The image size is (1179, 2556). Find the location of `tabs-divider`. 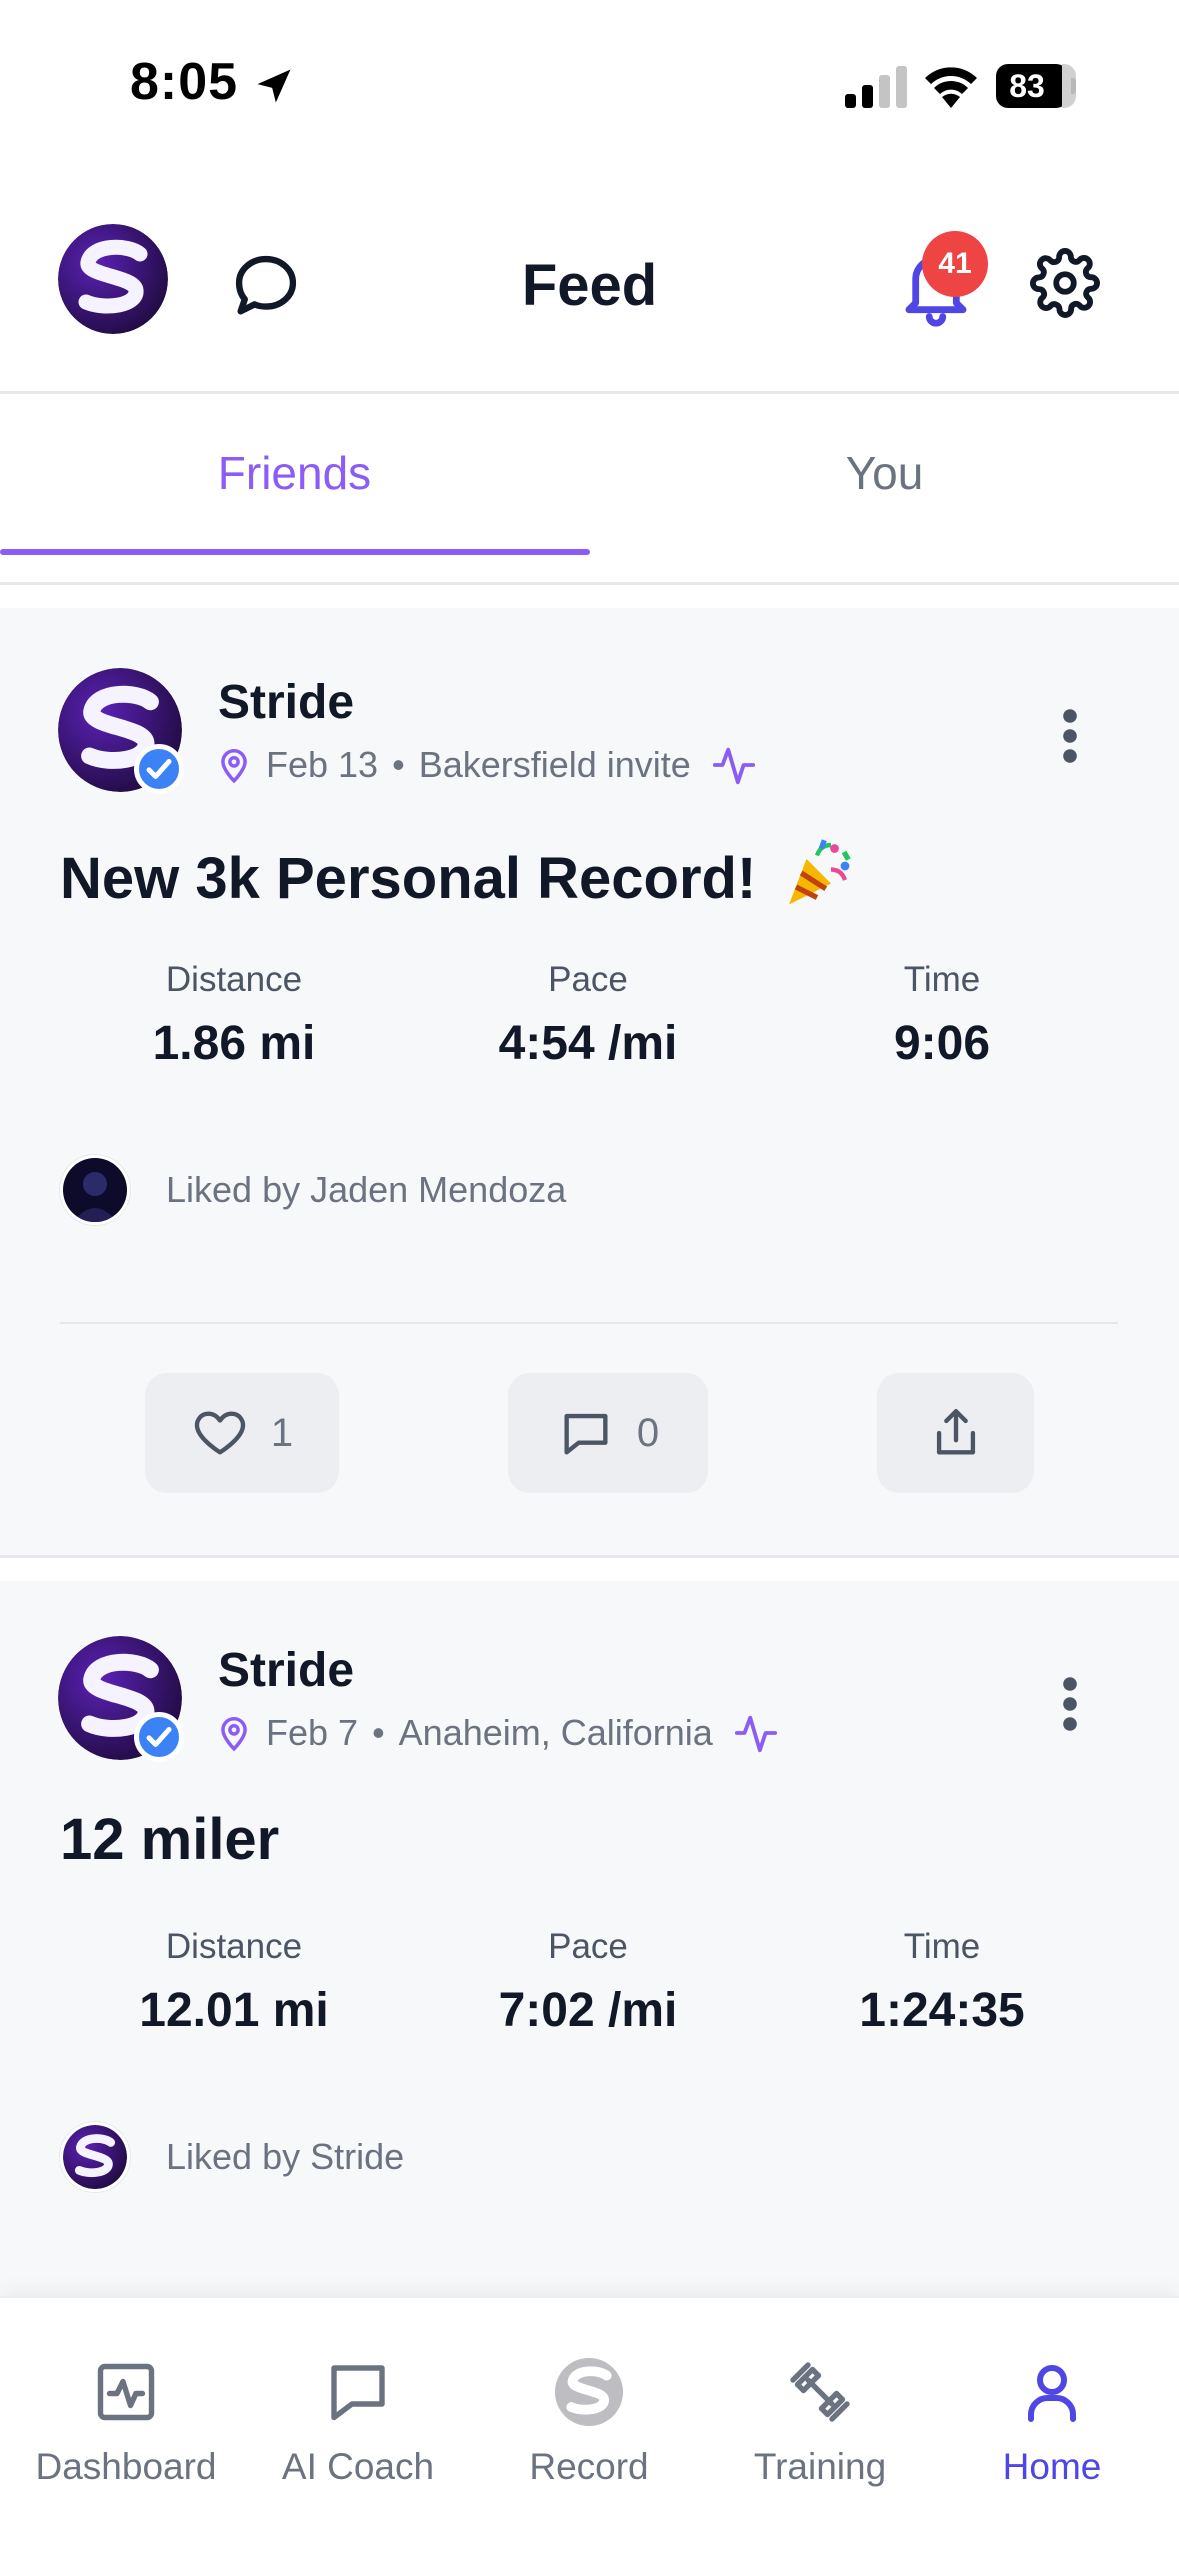

tabs-divider is located at coordinates (589, 583).